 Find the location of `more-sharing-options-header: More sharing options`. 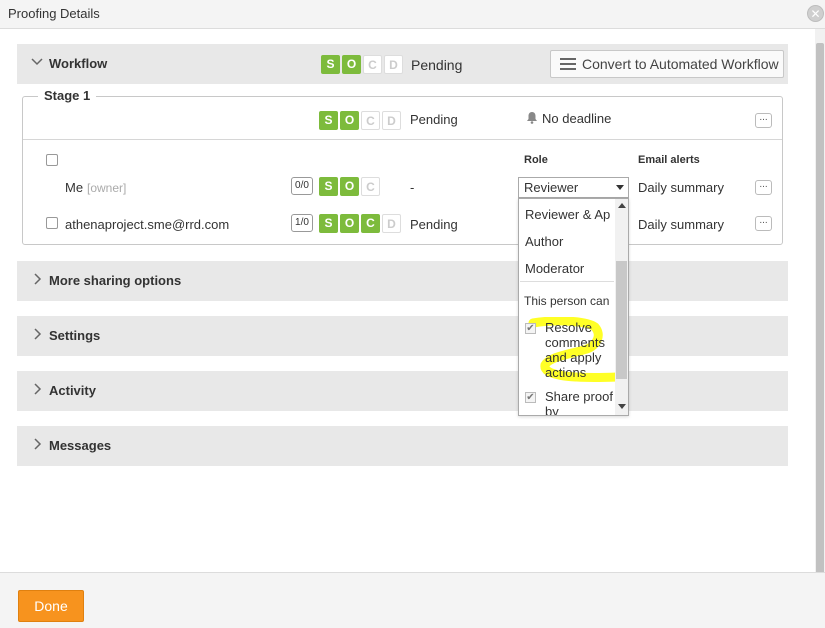

more-sharing-options-header: More sharing options is located at coordinates (402, 281).